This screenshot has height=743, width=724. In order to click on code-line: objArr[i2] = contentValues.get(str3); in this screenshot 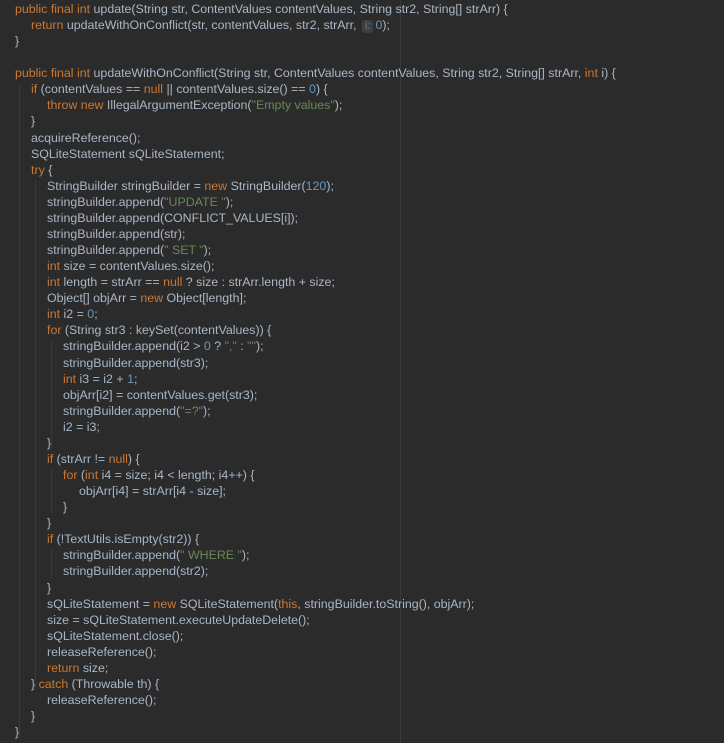, I will do `click(160, 395)`.